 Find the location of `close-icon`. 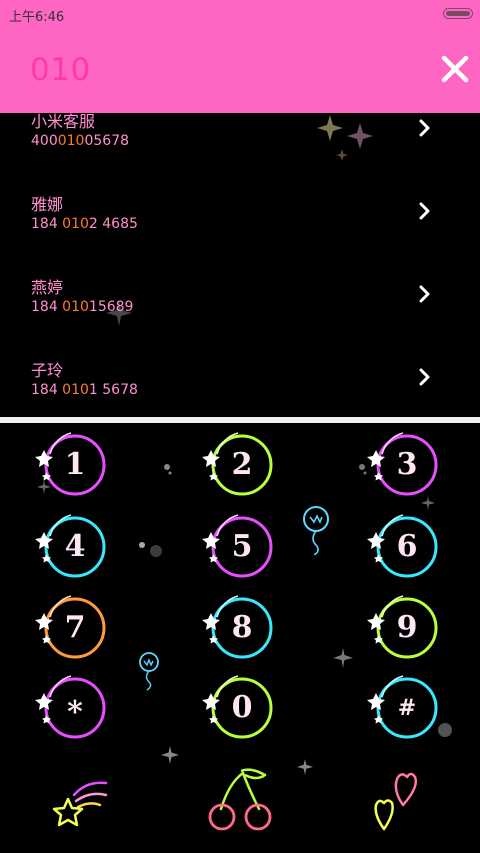

close-icon is located at coordinates (455, 69).